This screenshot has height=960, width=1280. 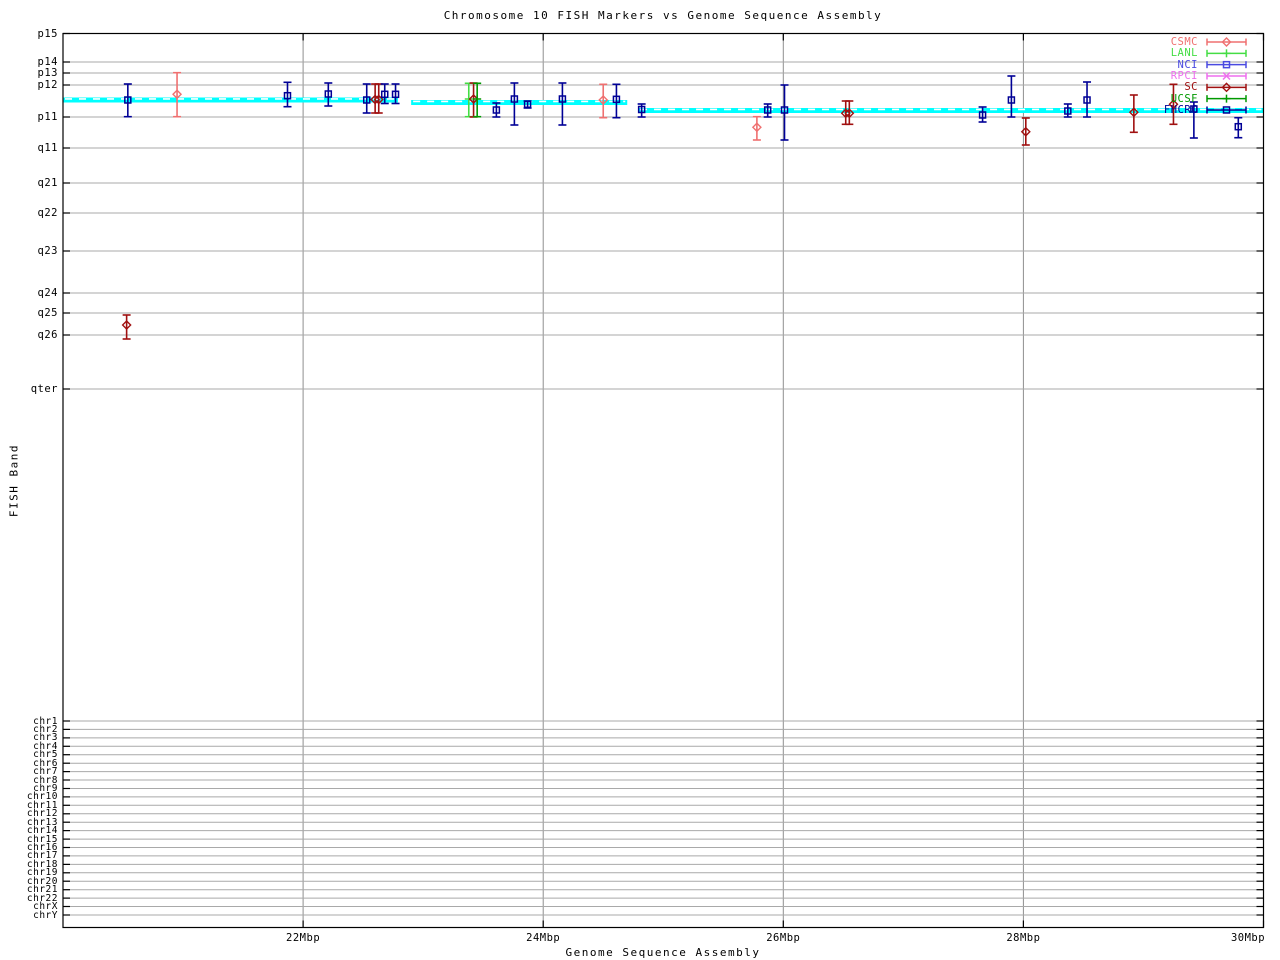 I want to click on y-band-label: p15, so click(x=47, y=33).